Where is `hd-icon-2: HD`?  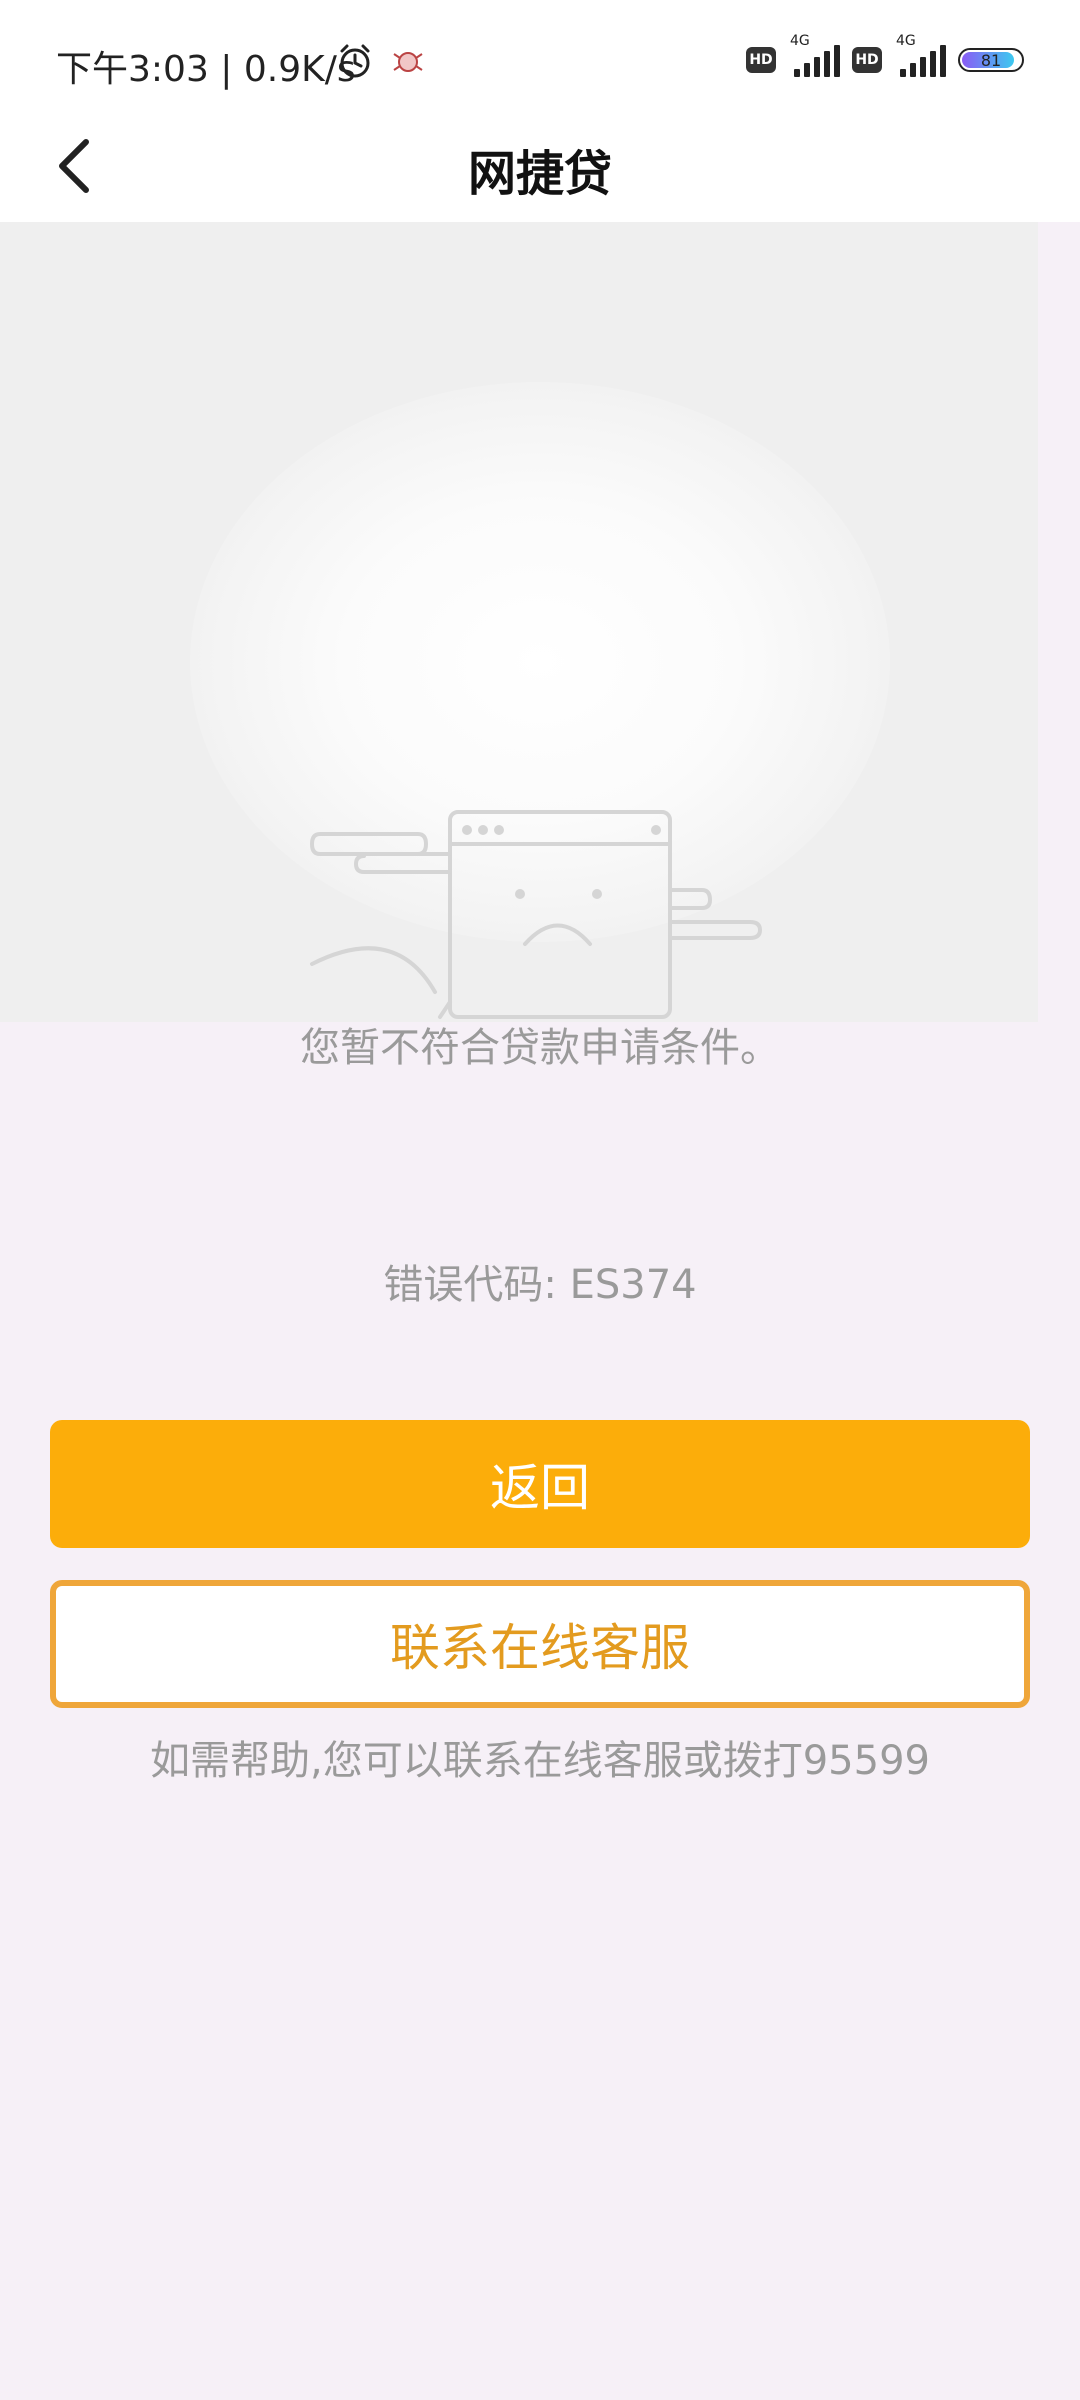 hd-icon-2: HD is located at coordinates (867, 60).